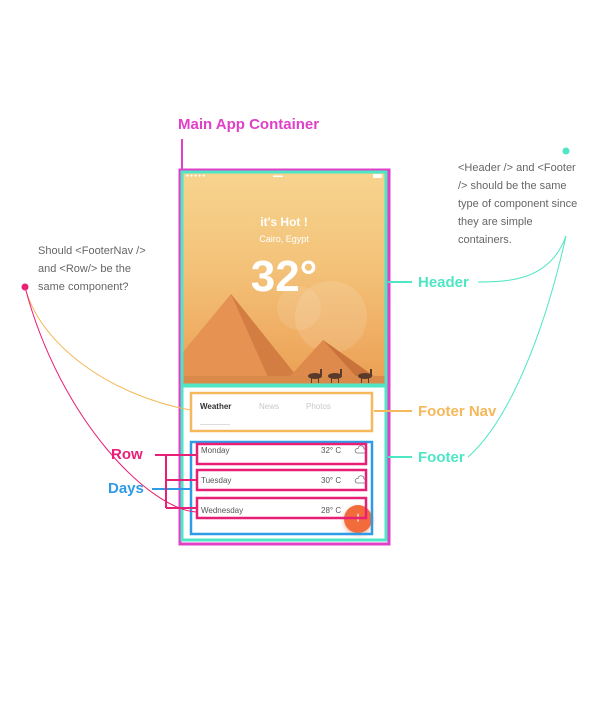 Image resolution: width=612 pixels, height=716 pixels. I want to click on left-note-connector-row, so click(111, 399).